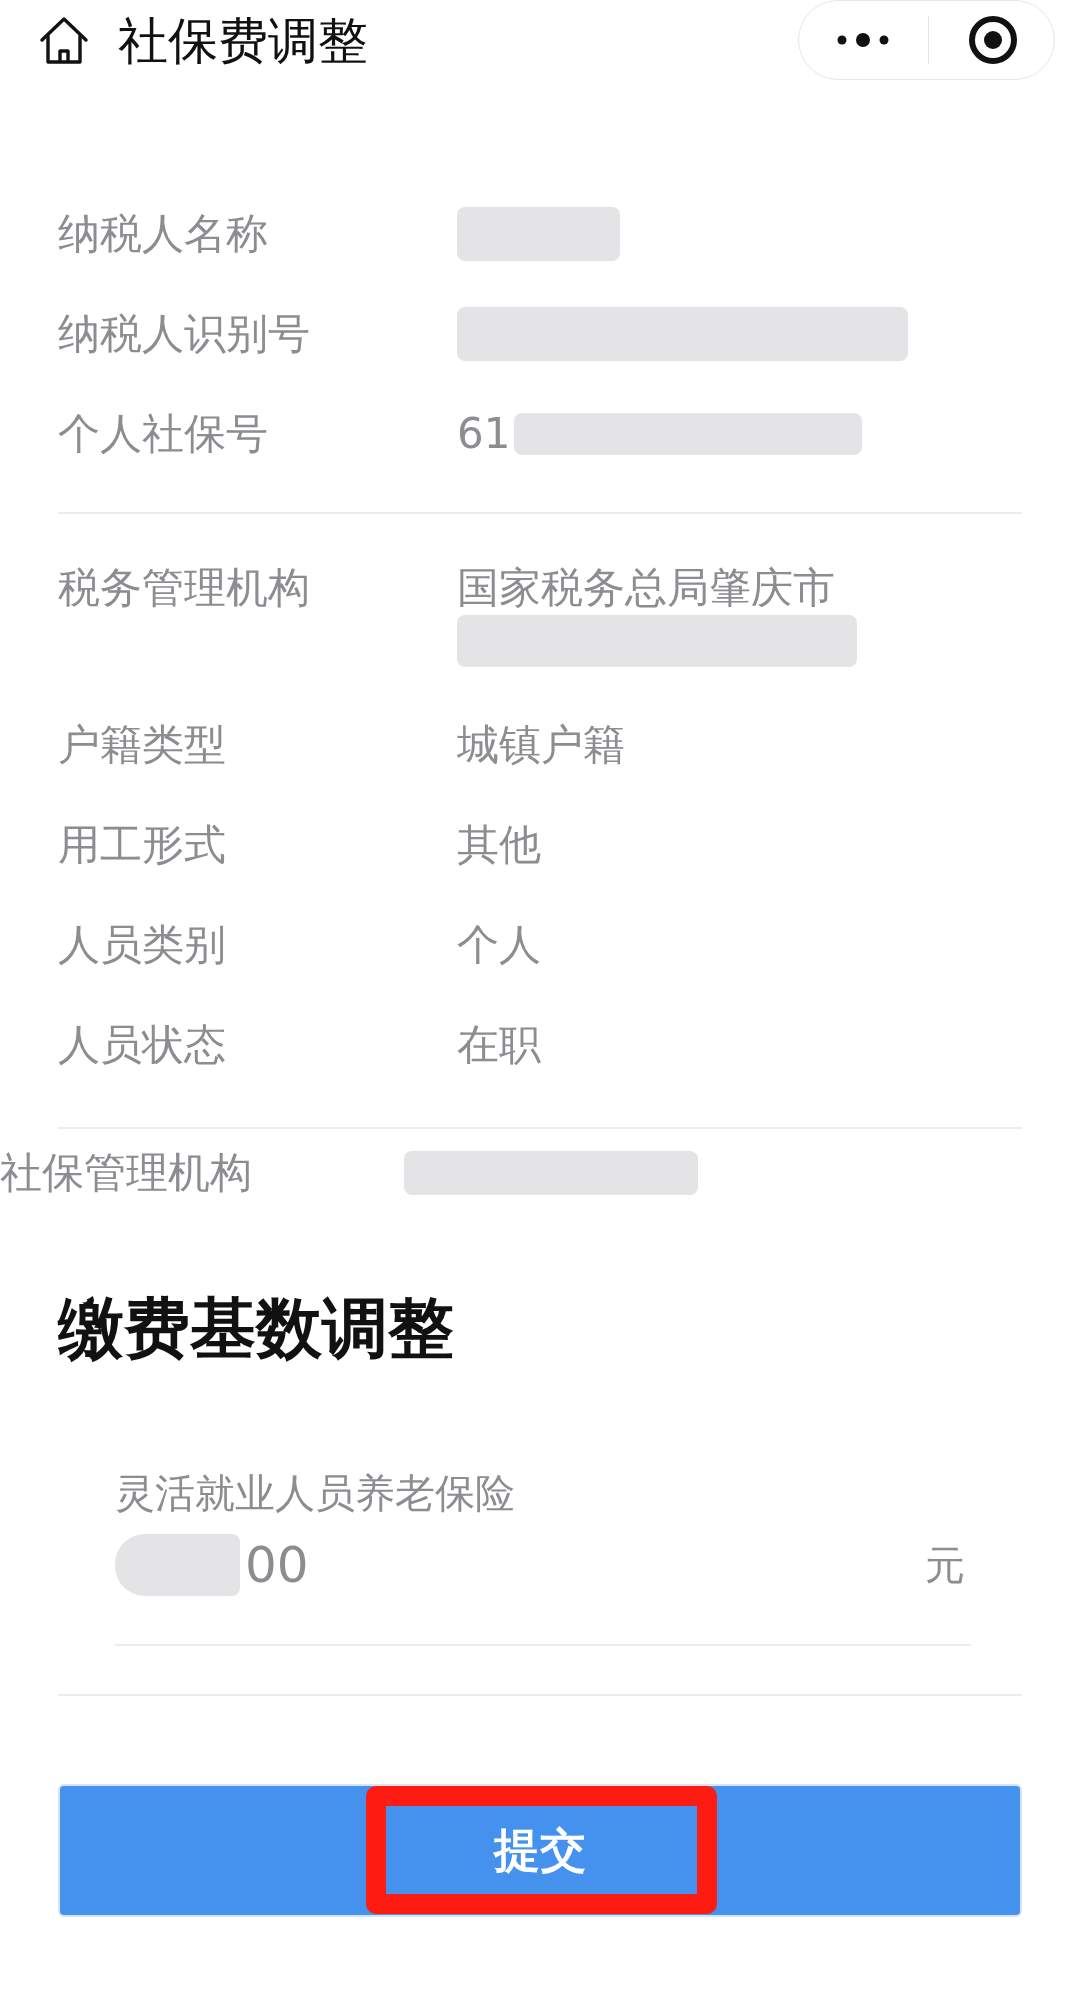  Describe the element at coordinates (126, 1173) in the screenshot. I see `field-label: 社保管理机构` at that location.